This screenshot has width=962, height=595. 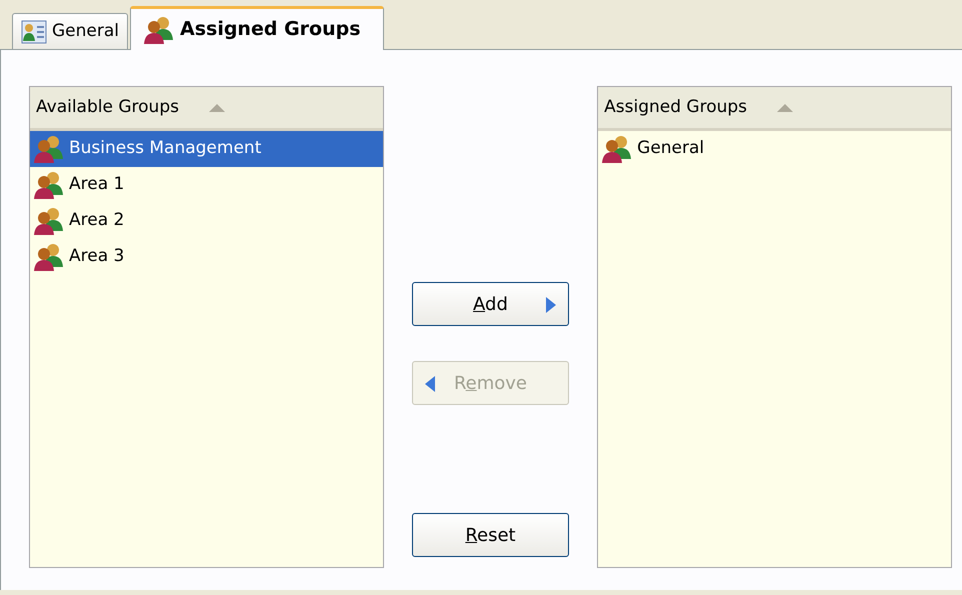 I want to click on left-arrow-icon, so click(x=429, y=384).